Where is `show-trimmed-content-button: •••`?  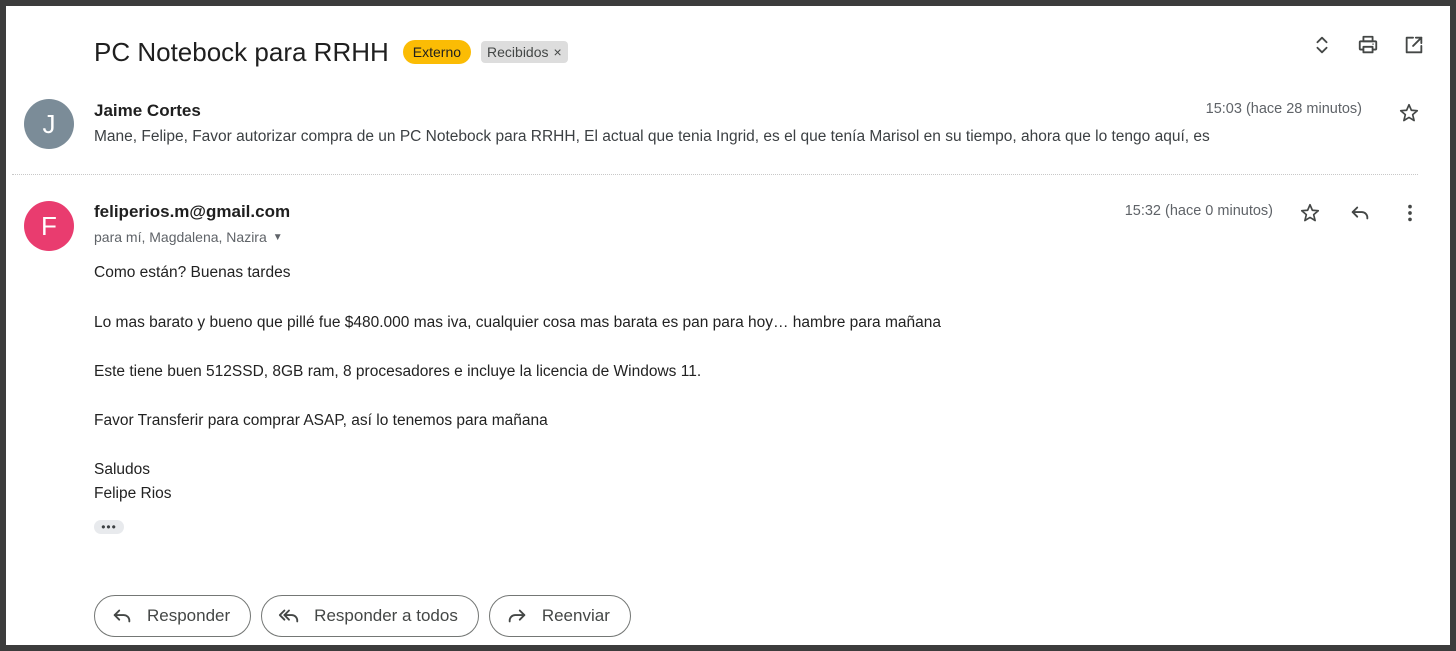
show-trimmed-content-button: ••• is located at coordinates (109, 527).